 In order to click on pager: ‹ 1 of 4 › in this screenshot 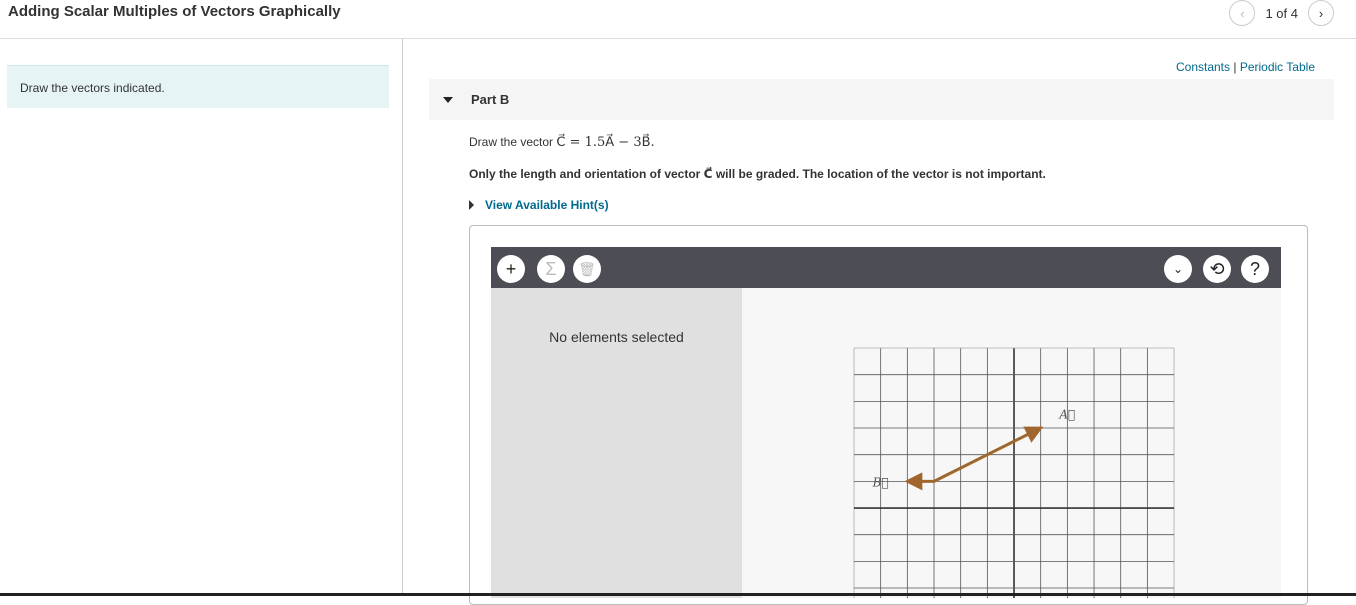, I will do `click(1281, 13)`.